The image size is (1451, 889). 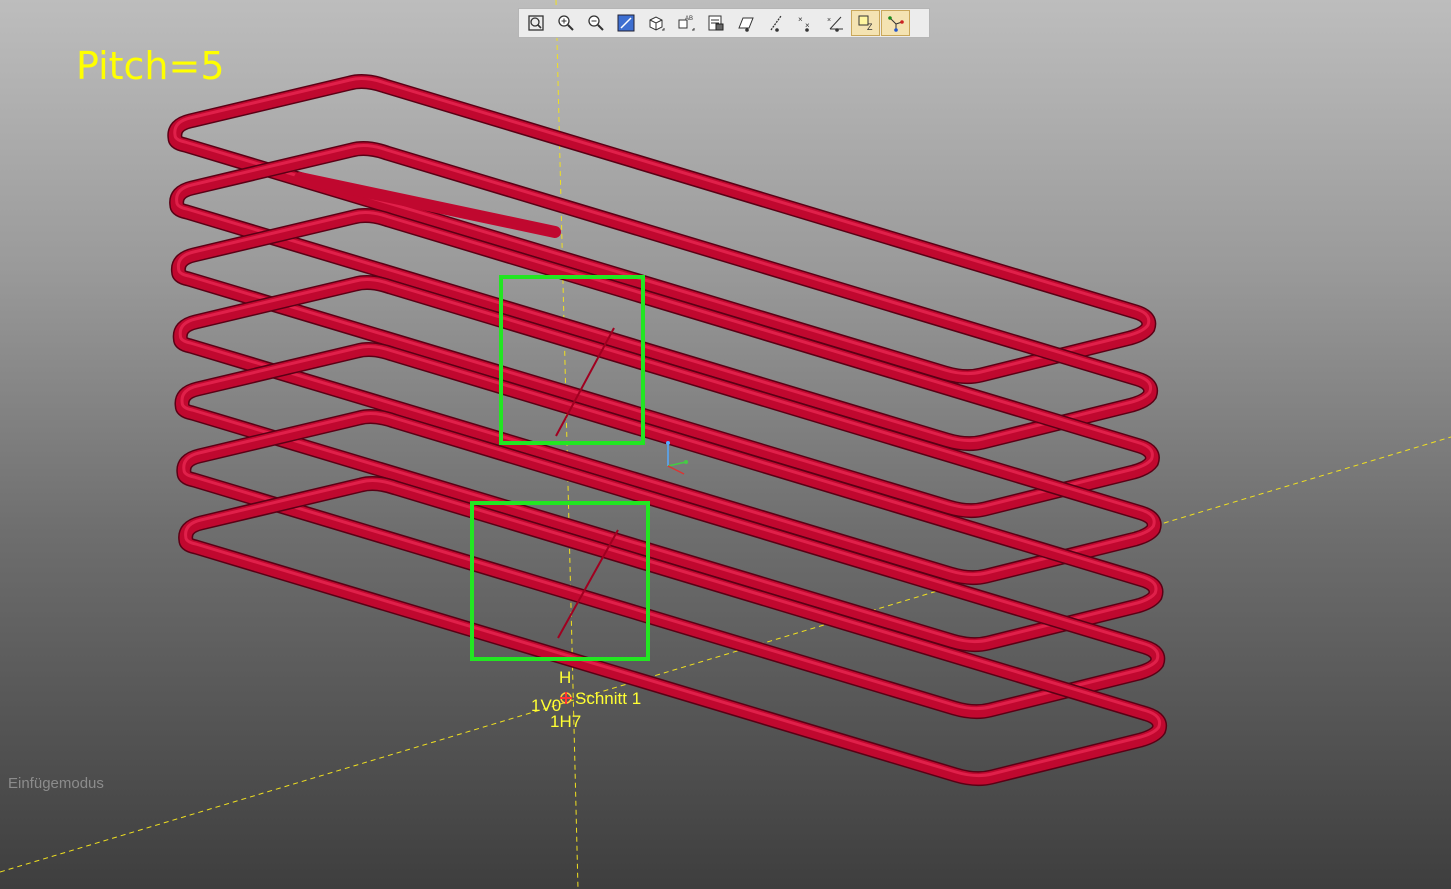 I want to click on screenshot-button, so click(x=715, y=23).